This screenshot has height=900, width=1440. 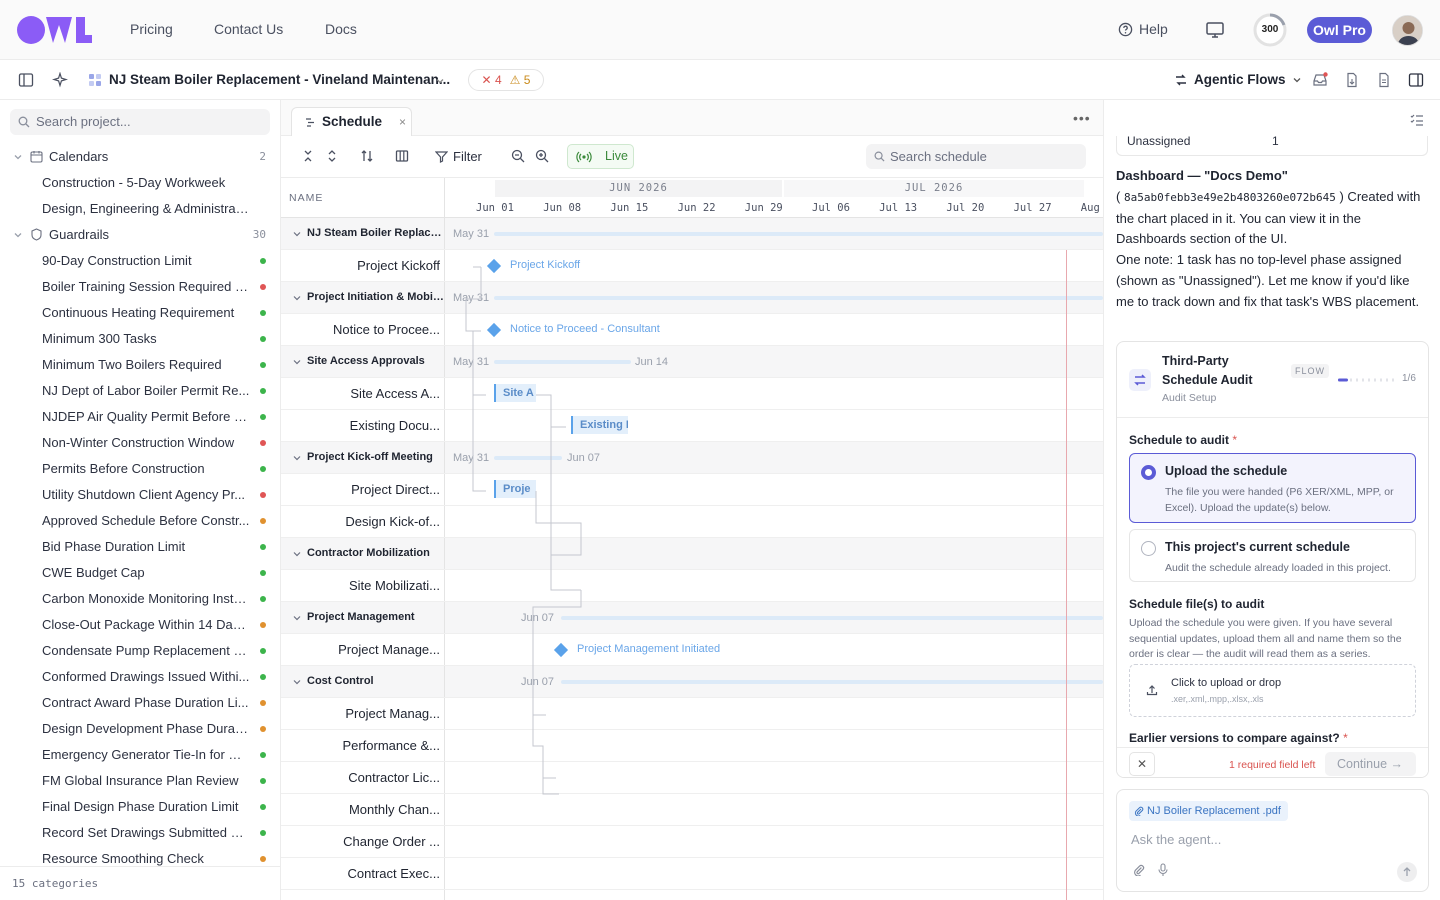 I want to click on sidebar-category: Calendars 2, so click(x=140, y=157).